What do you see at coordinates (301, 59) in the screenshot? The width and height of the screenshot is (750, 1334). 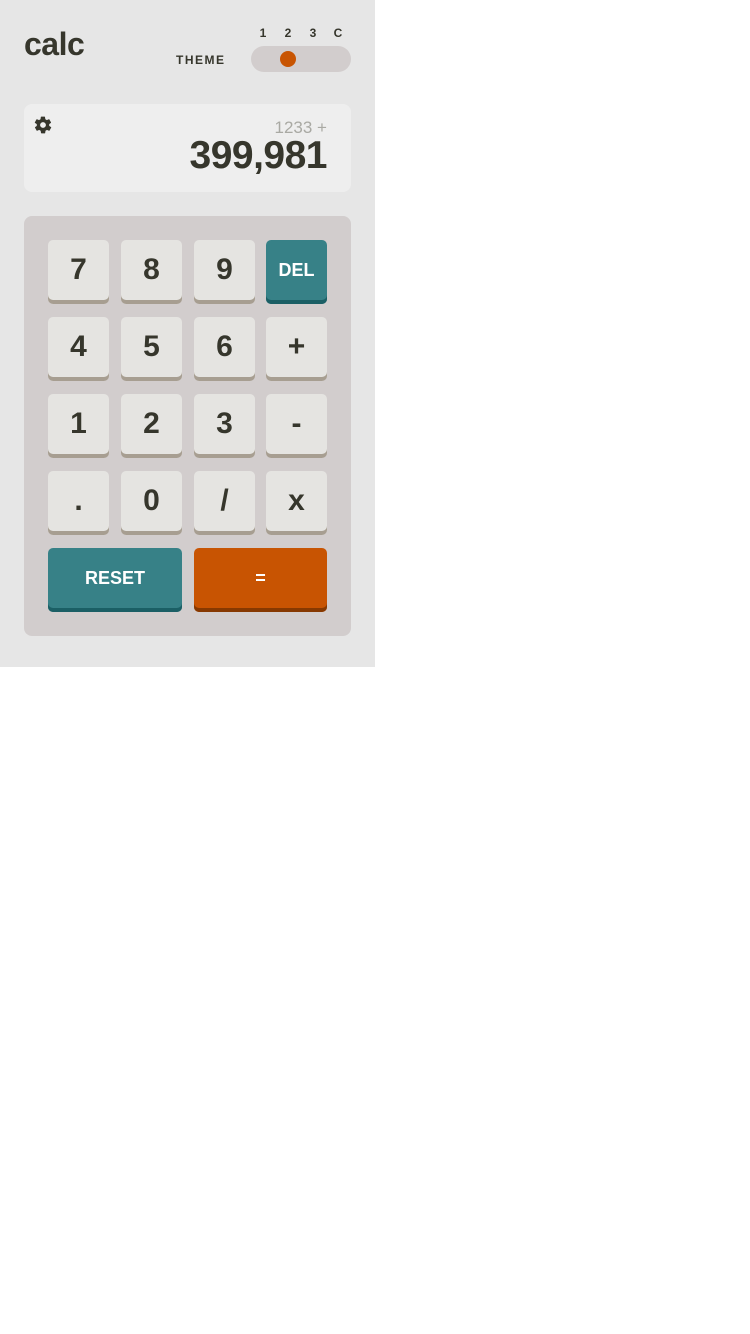 I see `theme-toggle` at bounding box center [301, 59].